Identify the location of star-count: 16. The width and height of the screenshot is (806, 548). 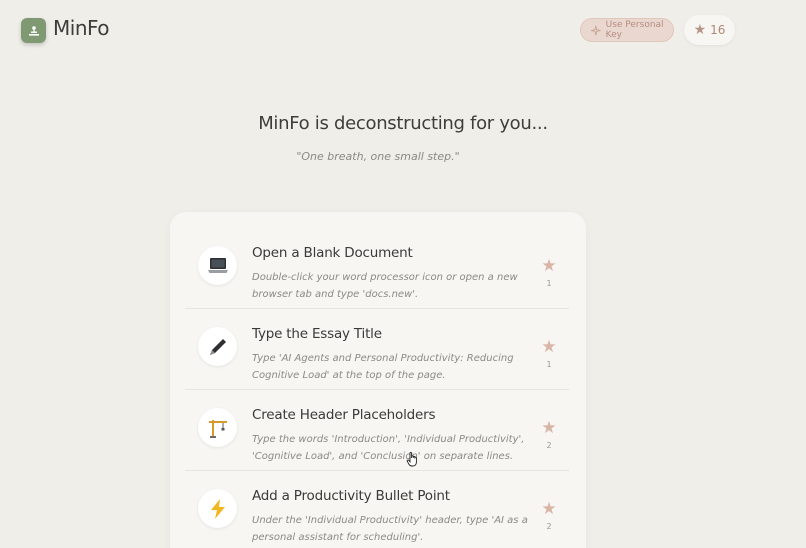
(718, 30).